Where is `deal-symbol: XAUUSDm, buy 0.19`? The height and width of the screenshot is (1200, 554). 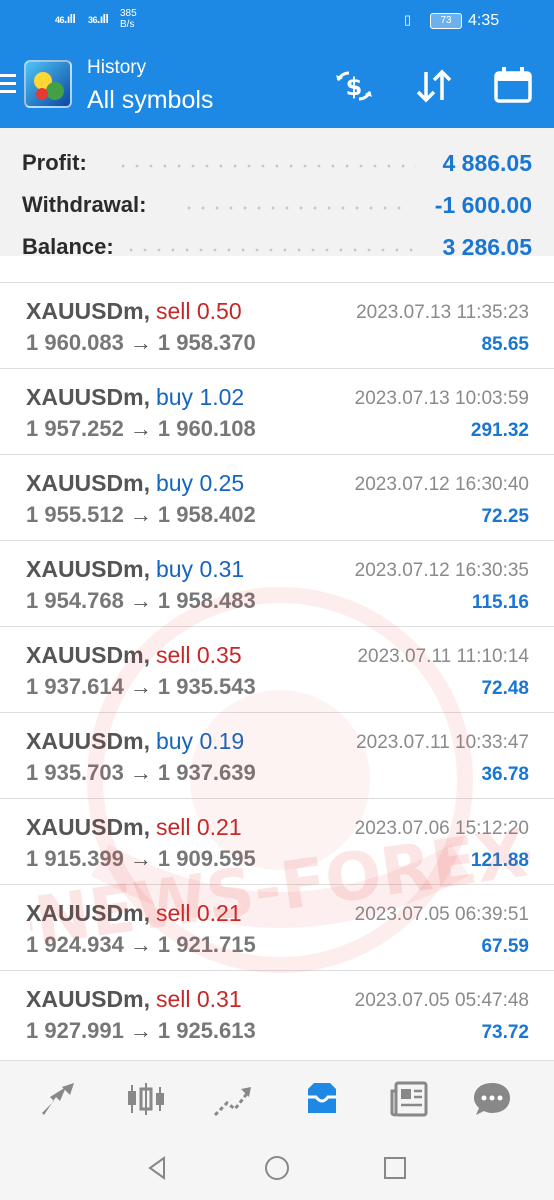 deal-symbol: XAUUSDm, buy 0.19 is located at coordinates (135, 741).